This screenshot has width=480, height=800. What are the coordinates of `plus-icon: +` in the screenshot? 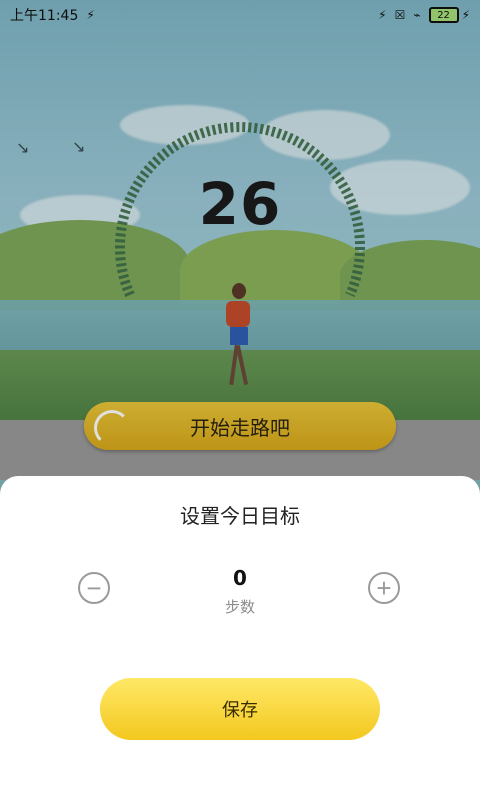 It's located at (384, 588).